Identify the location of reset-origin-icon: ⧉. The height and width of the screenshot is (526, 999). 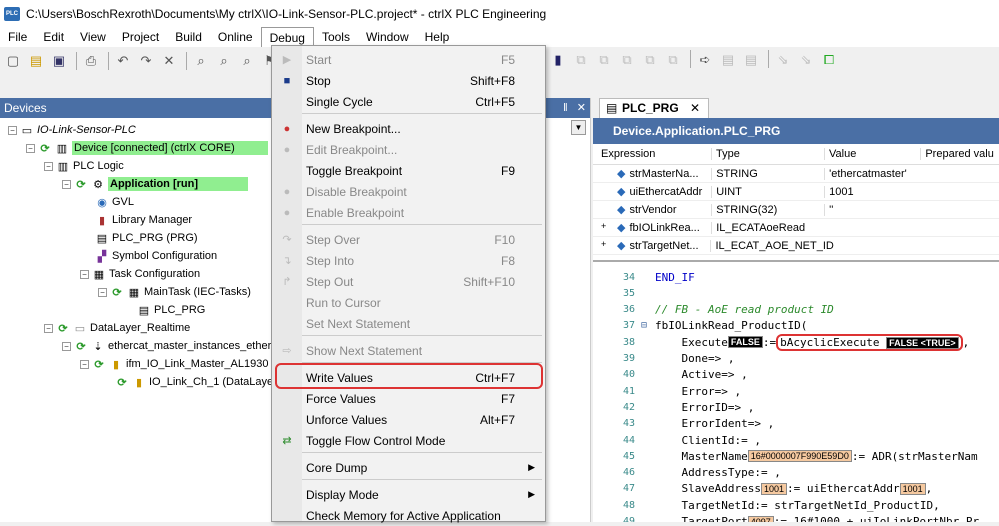
(673, 60).